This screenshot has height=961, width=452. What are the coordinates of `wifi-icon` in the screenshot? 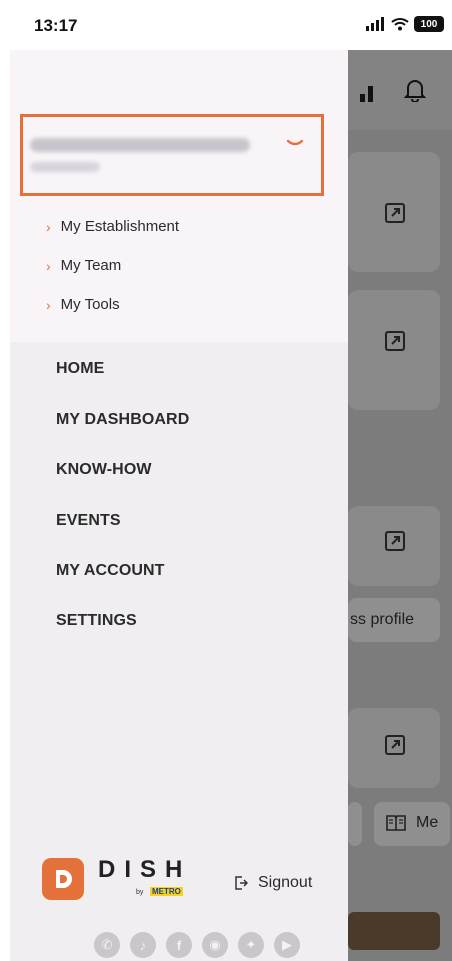 It's located at (400, 24).